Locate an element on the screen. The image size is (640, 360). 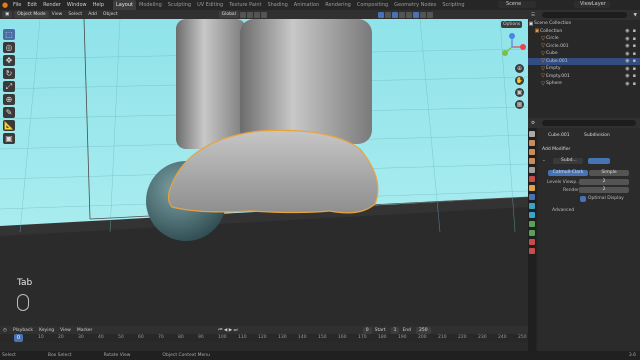
menu-view-timeline: View is located at coordinates (65, 330).